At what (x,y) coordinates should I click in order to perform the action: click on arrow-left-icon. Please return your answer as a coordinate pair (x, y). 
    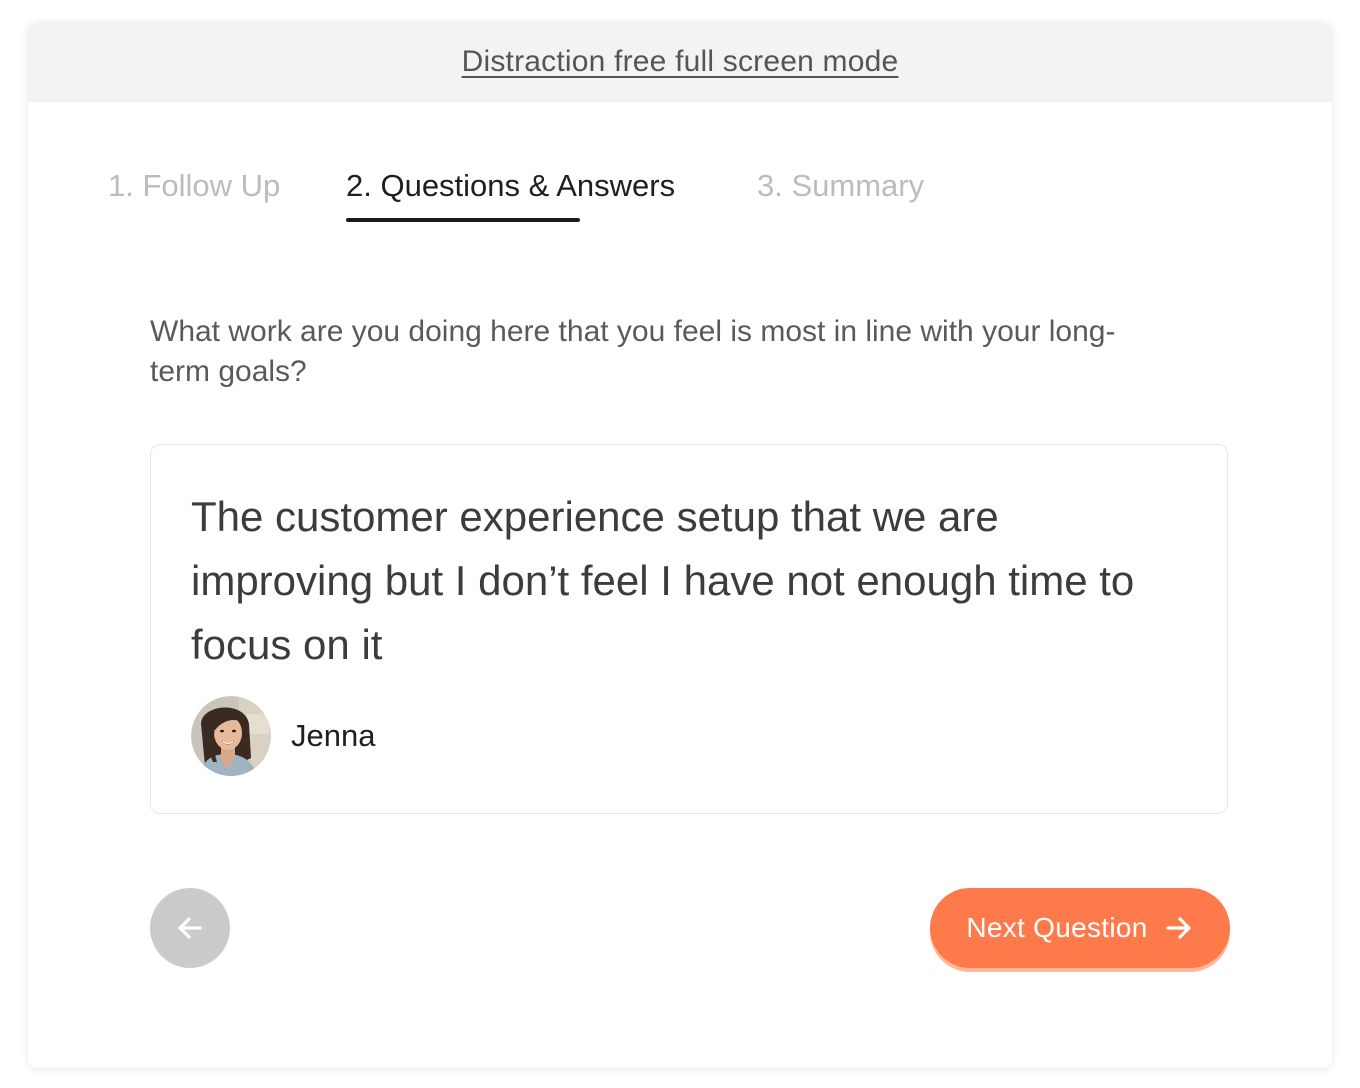
    Looking at the image, I should click on (190, 928).